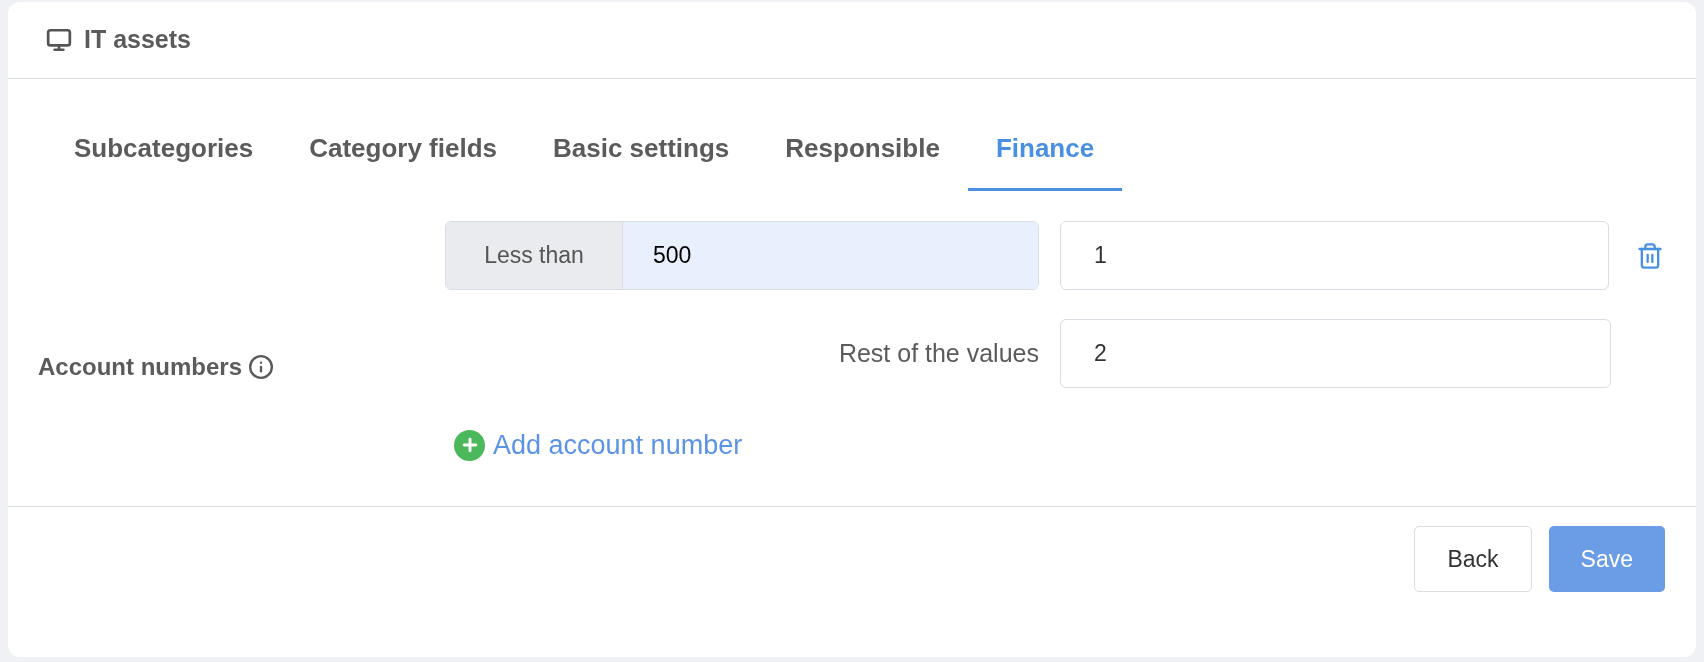 This screenshot has width=1704, height=662. Describe the element at coordinates (140, 367) in the screenshot. I see `field-label: Account numbers` at that location.